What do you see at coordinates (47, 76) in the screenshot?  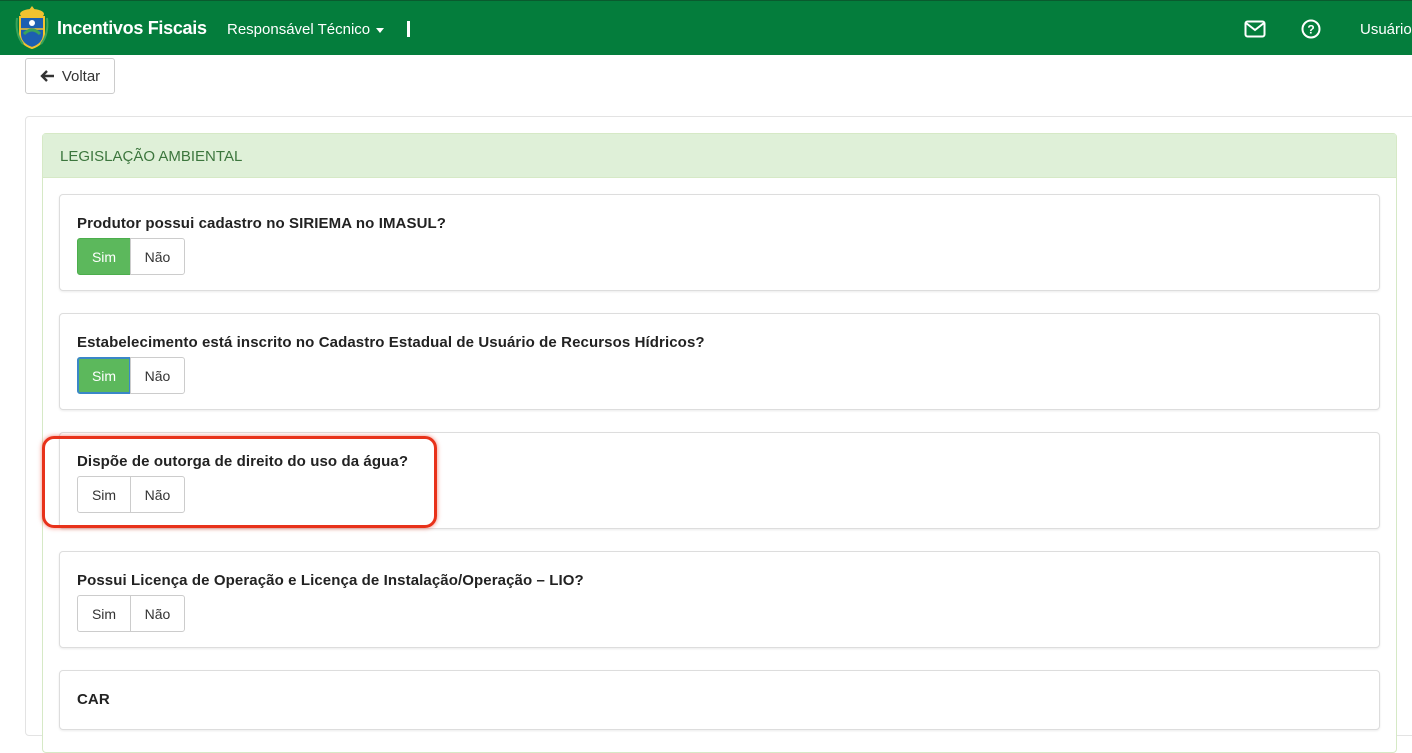 I see `arrow-left-icon` at bounding box center [47, 76].